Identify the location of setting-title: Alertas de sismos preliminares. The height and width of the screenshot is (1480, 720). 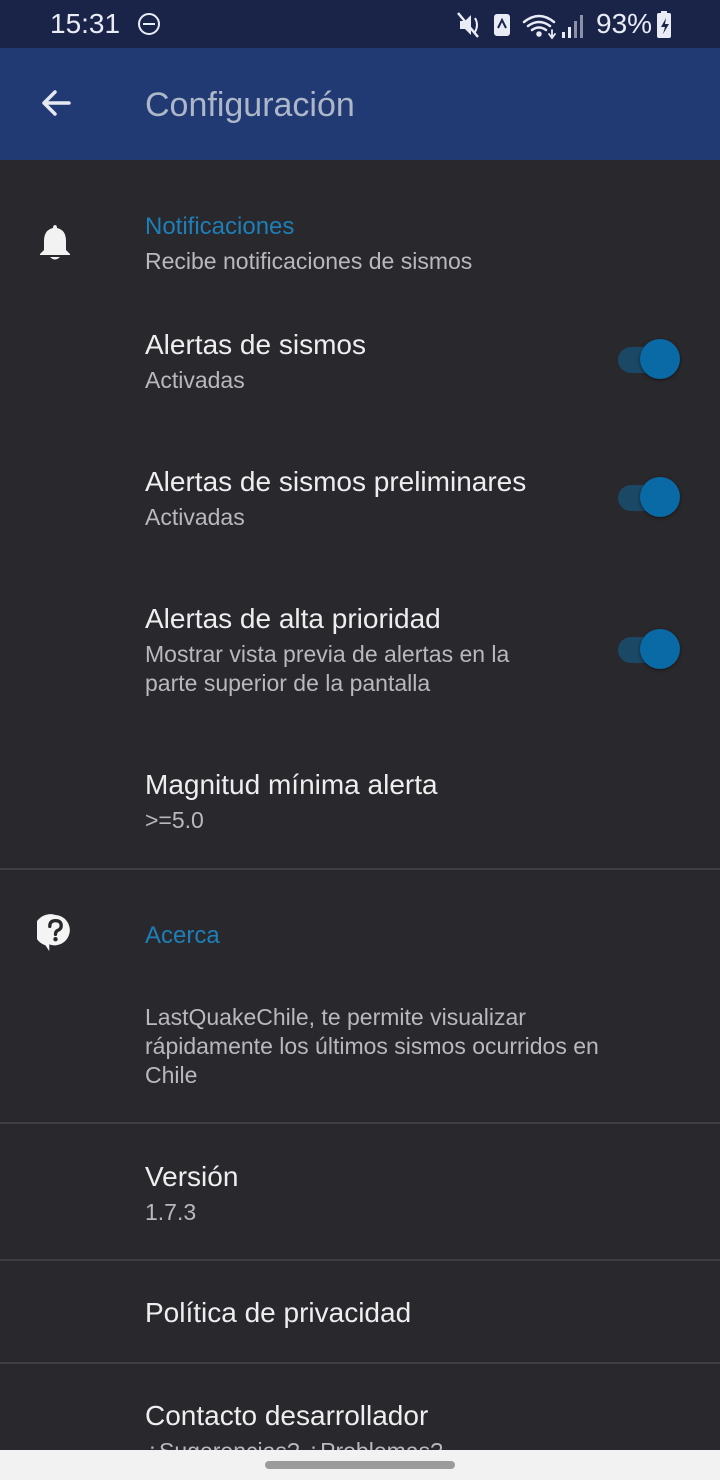
(336, 481).